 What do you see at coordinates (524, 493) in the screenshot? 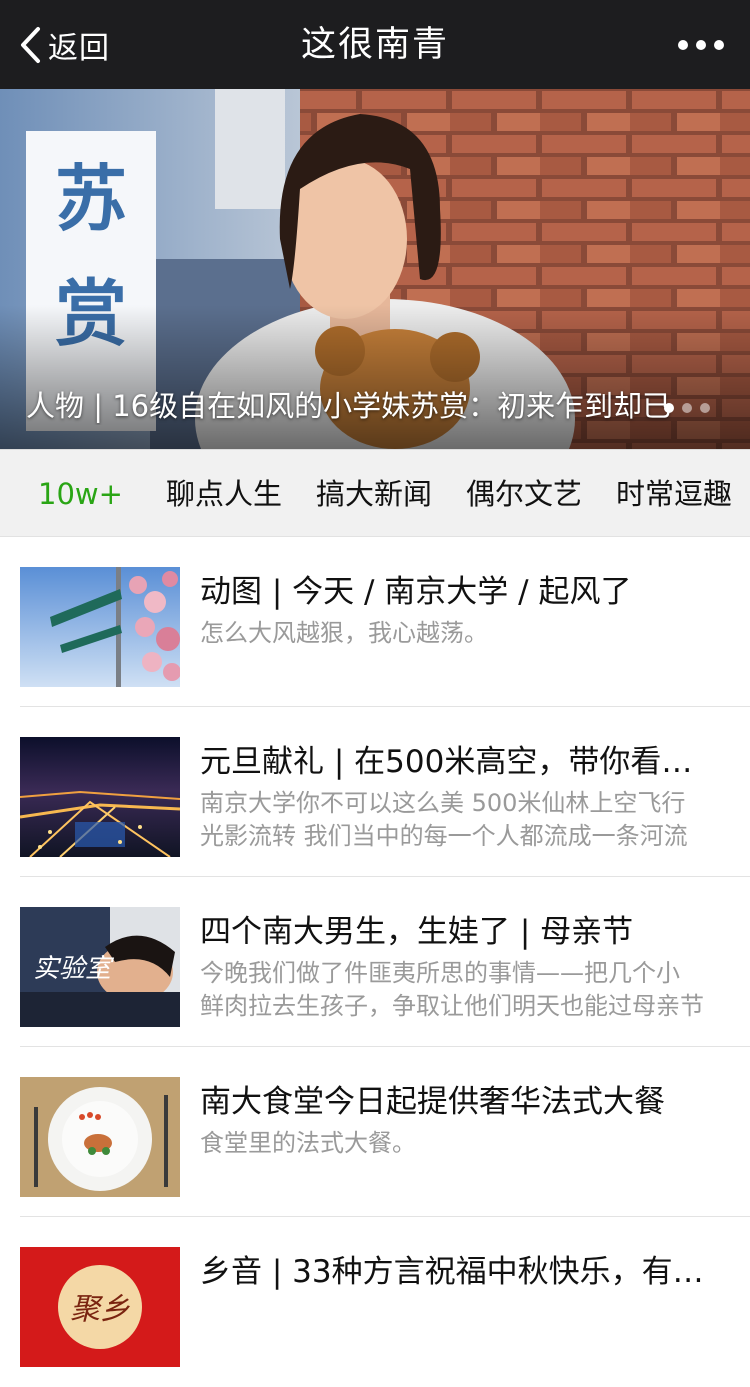
I see `tab-literary: 偶尔文艺` at bounding box center [524, 493].